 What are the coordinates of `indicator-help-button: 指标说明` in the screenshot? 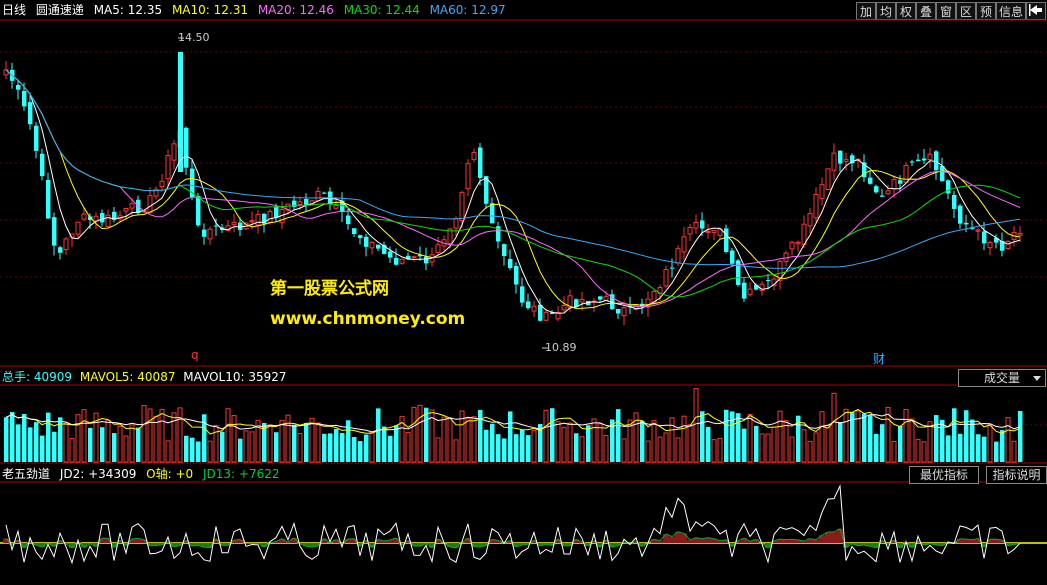 It's located at (1016, 475).